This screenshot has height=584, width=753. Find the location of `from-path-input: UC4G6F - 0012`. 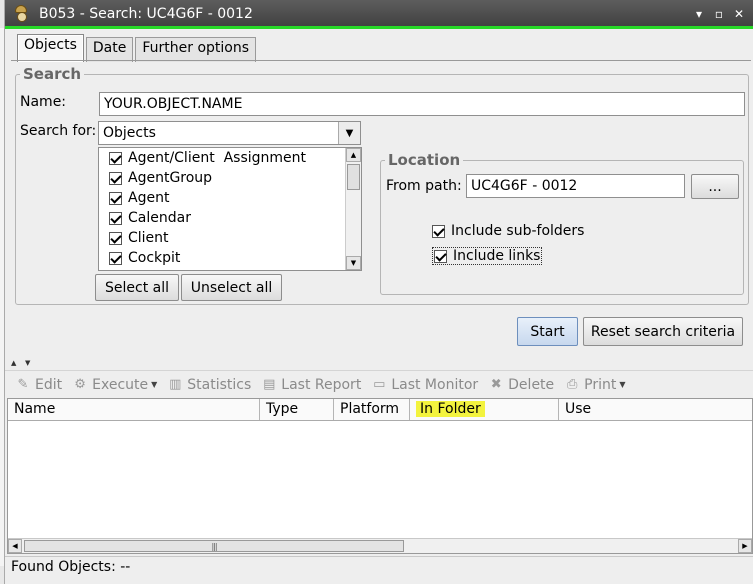

from-path-input: UC4G6F - 0012 is located at coordinates (575, 186).